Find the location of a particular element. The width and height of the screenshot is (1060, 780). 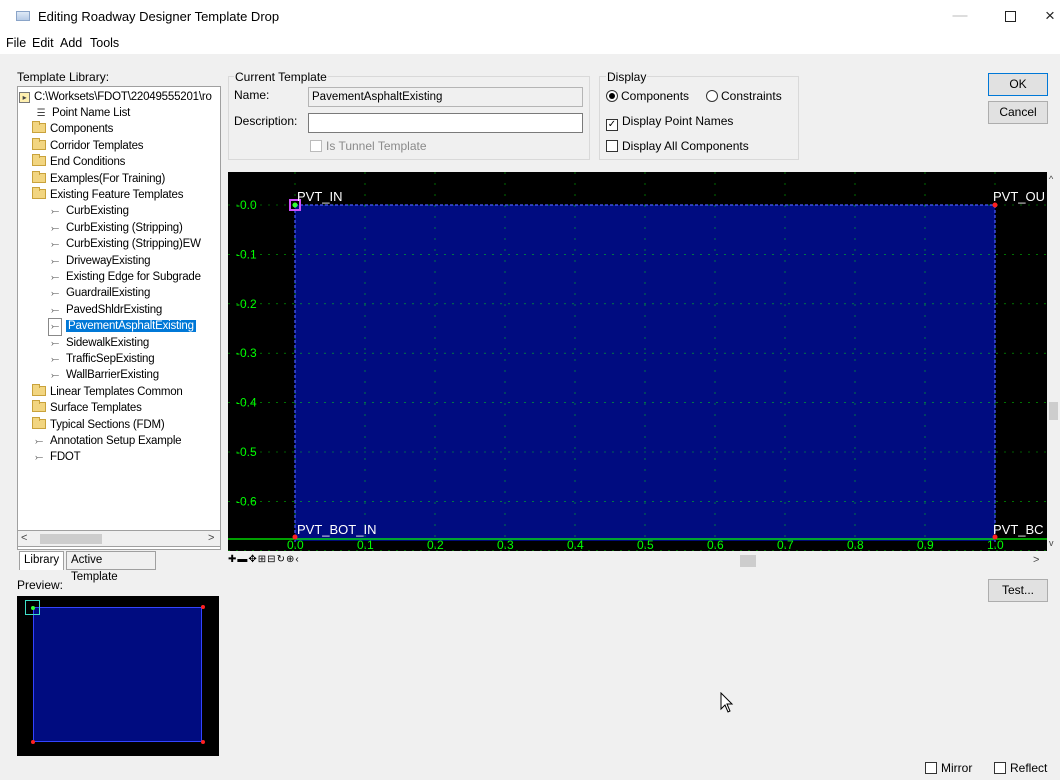

scroll-left-icon: < is located at coordinates (24, 538).